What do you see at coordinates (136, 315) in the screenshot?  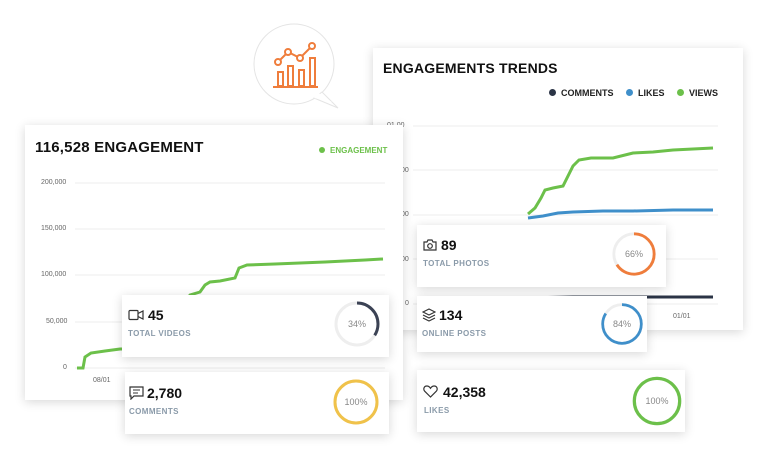 I see `video-icon` at bounding box center [136, 315].